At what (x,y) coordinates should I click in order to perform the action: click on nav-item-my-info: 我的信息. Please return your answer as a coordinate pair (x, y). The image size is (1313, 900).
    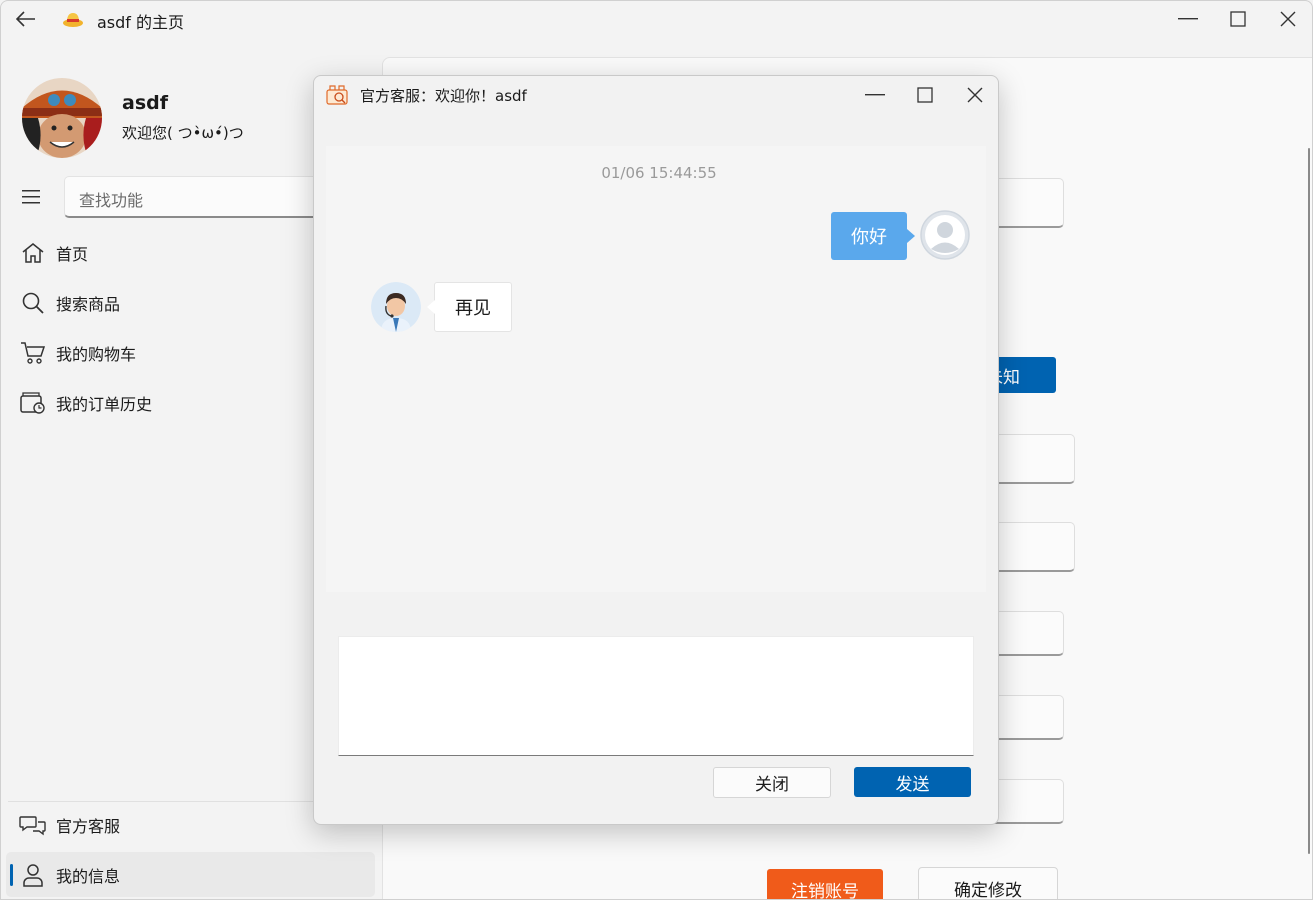
    Looking at the image, I should click on (160, 875).